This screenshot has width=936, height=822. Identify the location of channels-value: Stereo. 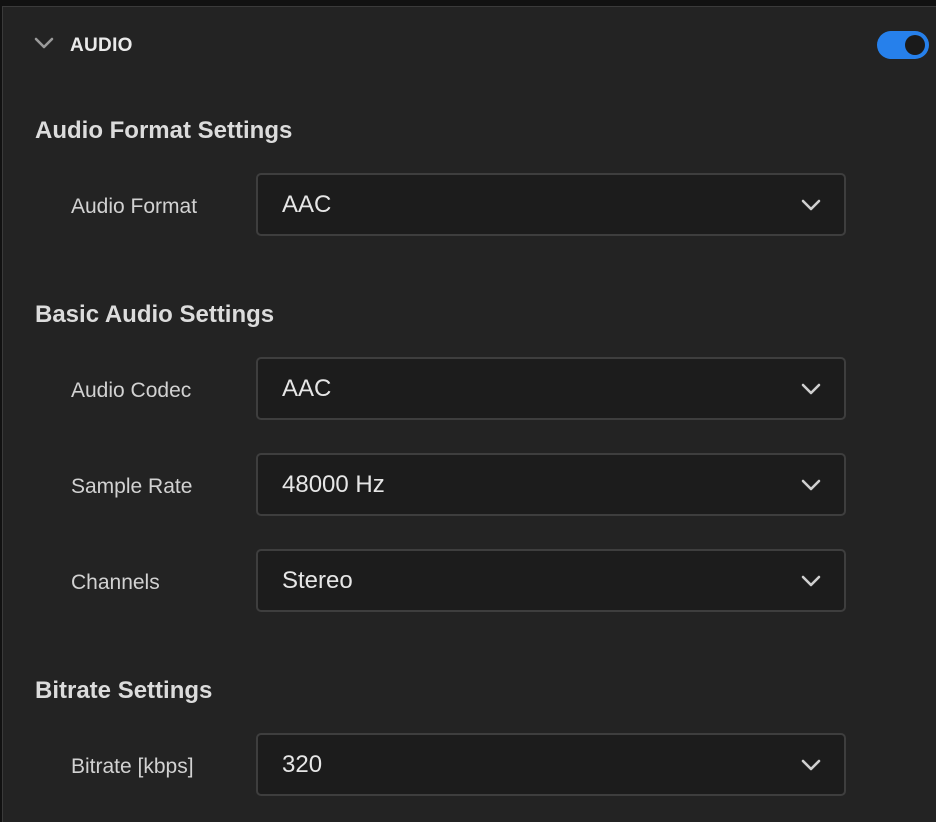
(317, 581).